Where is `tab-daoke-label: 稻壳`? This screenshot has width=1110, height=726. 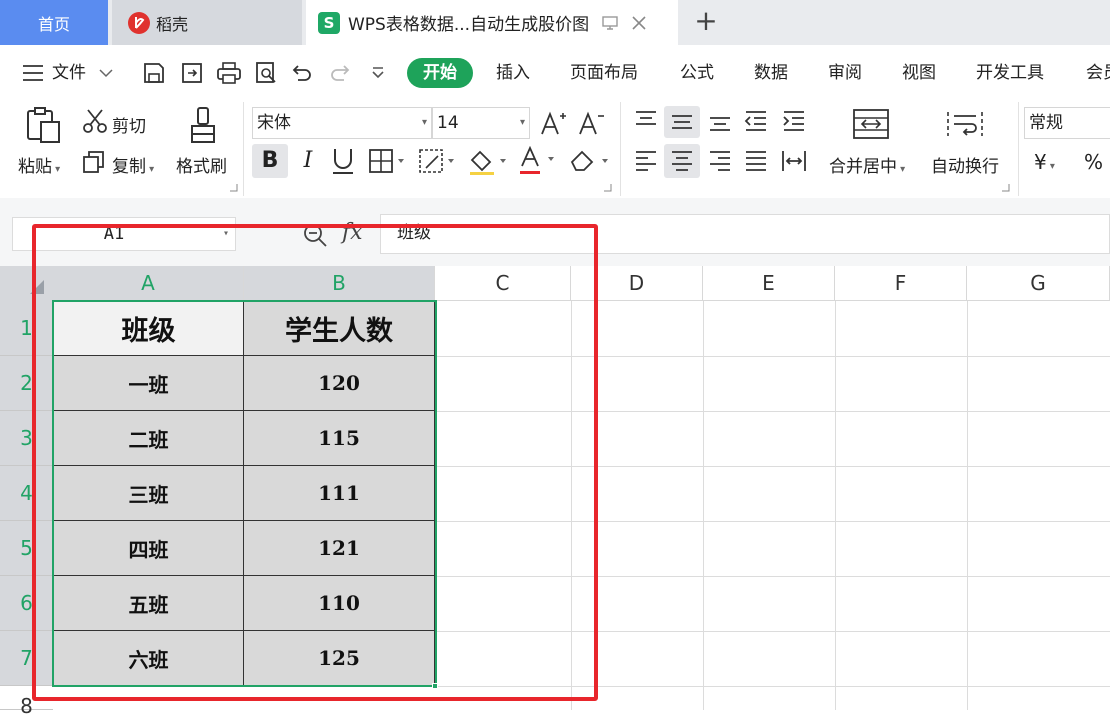 tab-daoke-label: 稻壳 is located at coordinates (172, 24).